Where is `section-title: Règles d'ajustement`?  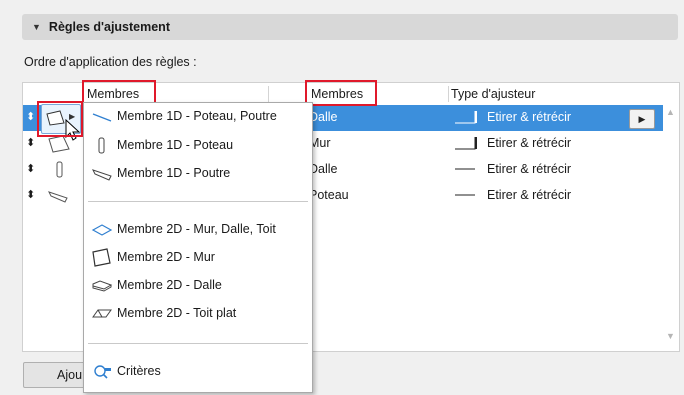 section-title: Règles d'ajustement is located at coordinates (109, 27).